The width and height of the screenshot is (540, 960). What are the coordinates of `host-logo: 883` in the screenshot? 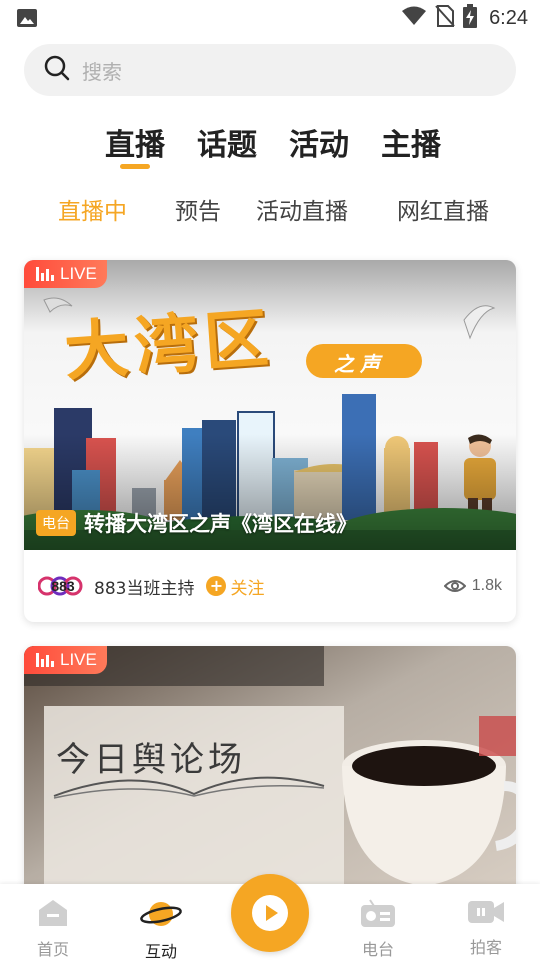 It's located at (63, 586).